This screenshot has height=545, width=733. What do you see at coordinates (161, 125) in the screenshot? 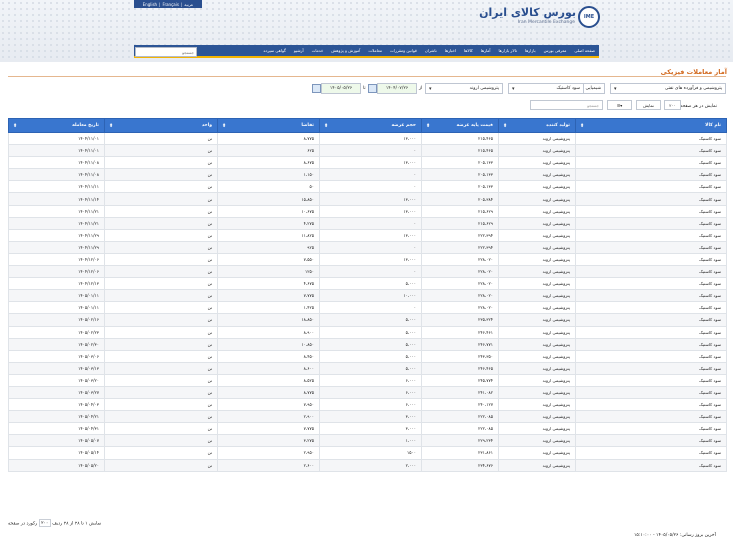
I see `column-header: واحد ⬍` at bounding box center [161, 125].